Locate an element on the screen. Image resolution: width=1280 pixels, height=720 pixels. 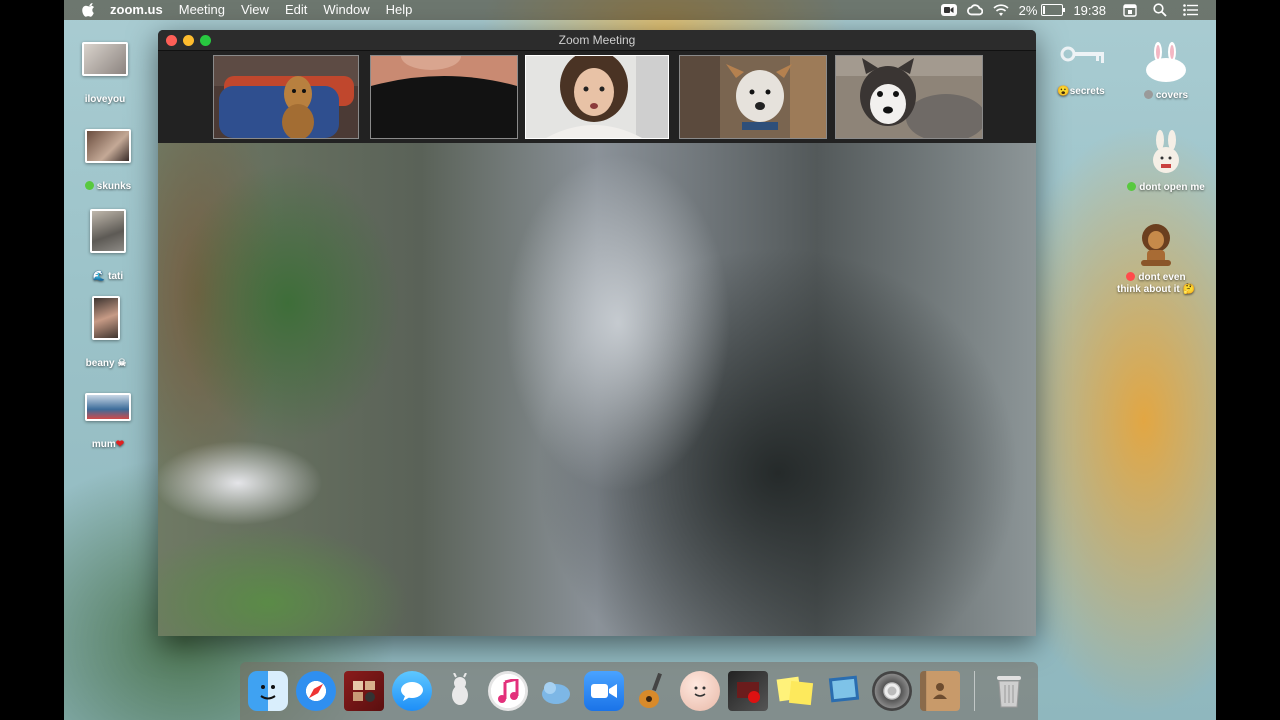
calendar-icon is located at coordinates (1130, 10).